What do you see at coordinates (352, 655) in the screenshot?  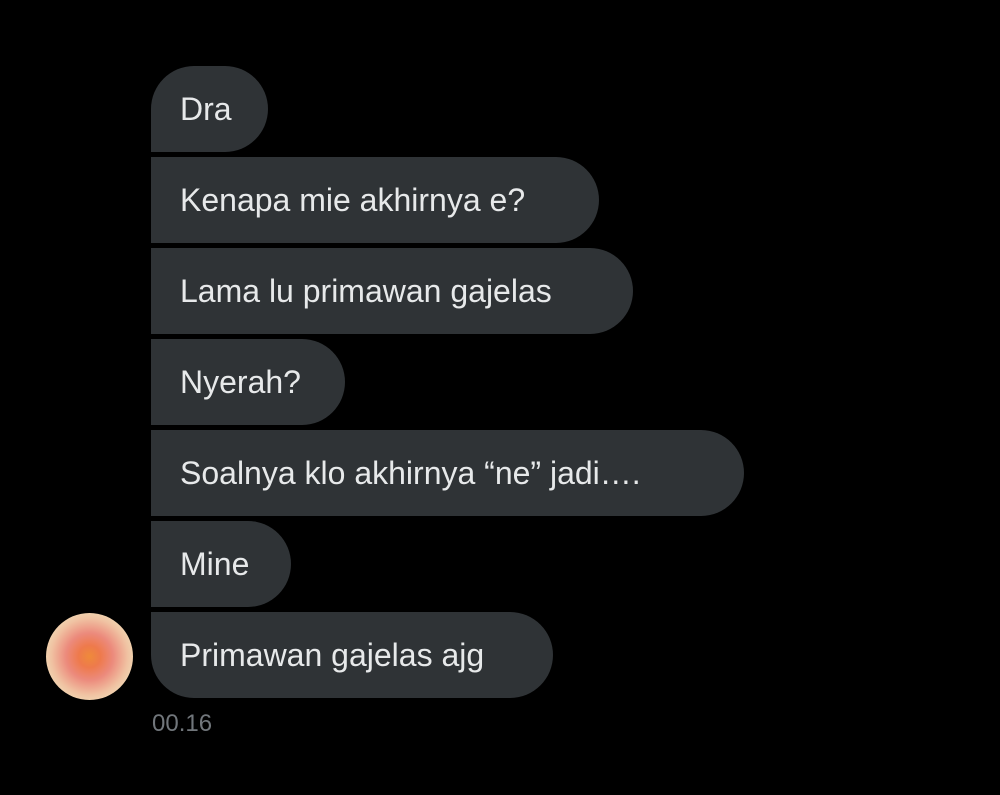 I see `message-bubble: Primawan gajelas ajg` at bounding box center [352, 655].